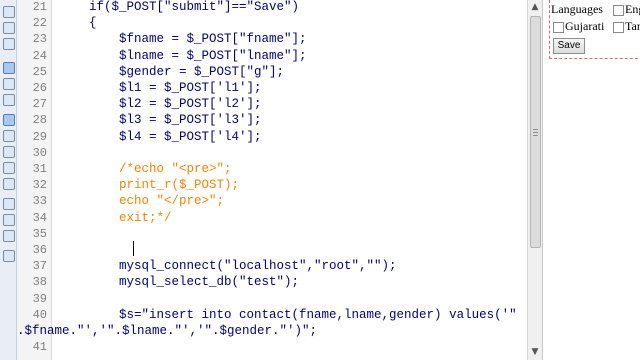 This screenshot has width=640, height=360. I want to click on line-number: 24, so click(39, 55).